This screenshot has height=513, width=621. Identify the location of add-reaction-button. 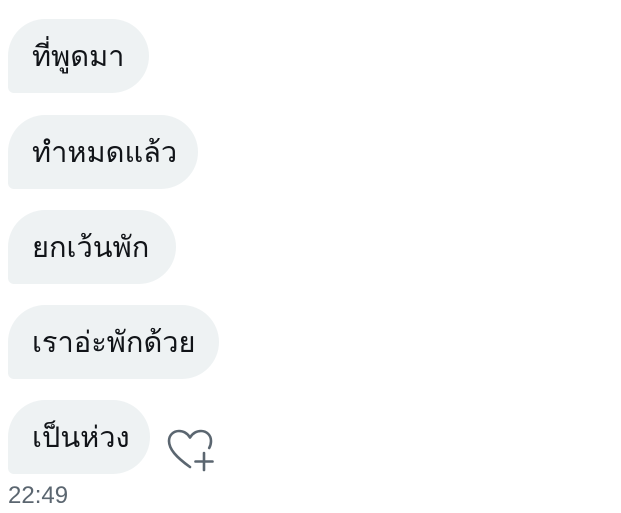
(191, 451).